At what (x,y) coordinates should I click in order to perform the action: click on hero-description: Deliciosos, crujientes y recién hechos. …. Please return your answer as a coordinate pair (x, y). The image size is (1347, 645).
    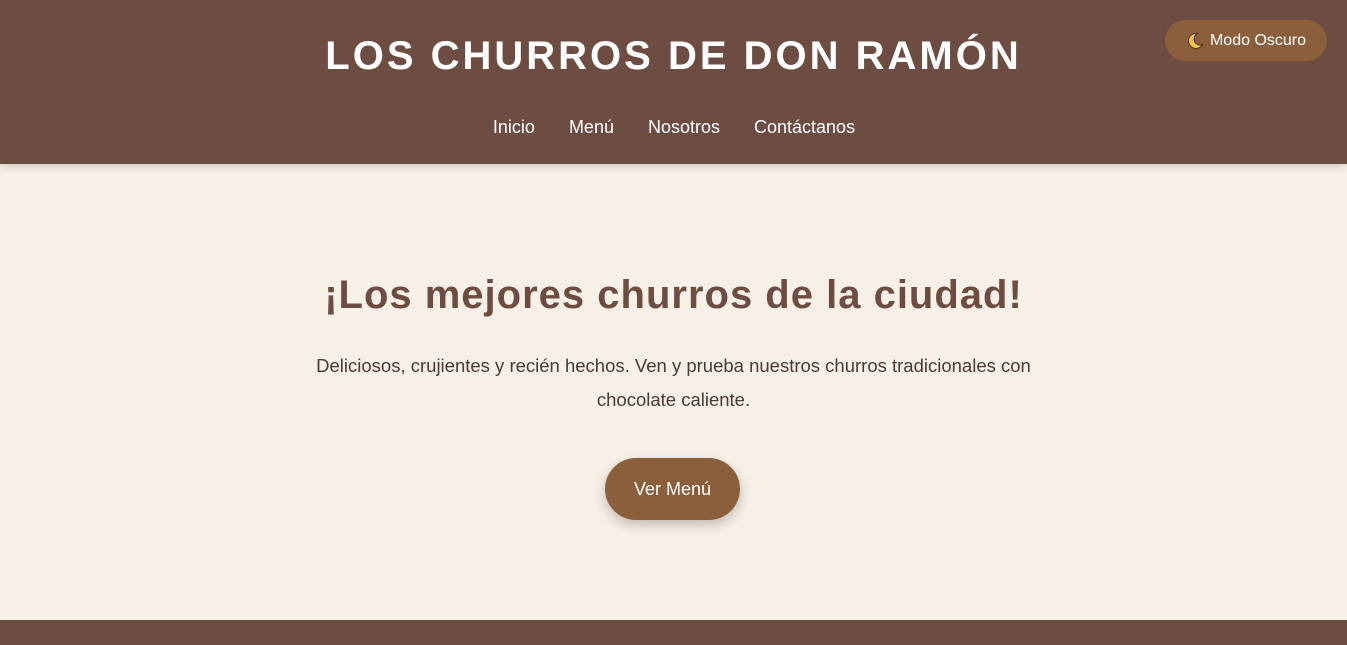
    Looking at the image, I should click on (673, 382).